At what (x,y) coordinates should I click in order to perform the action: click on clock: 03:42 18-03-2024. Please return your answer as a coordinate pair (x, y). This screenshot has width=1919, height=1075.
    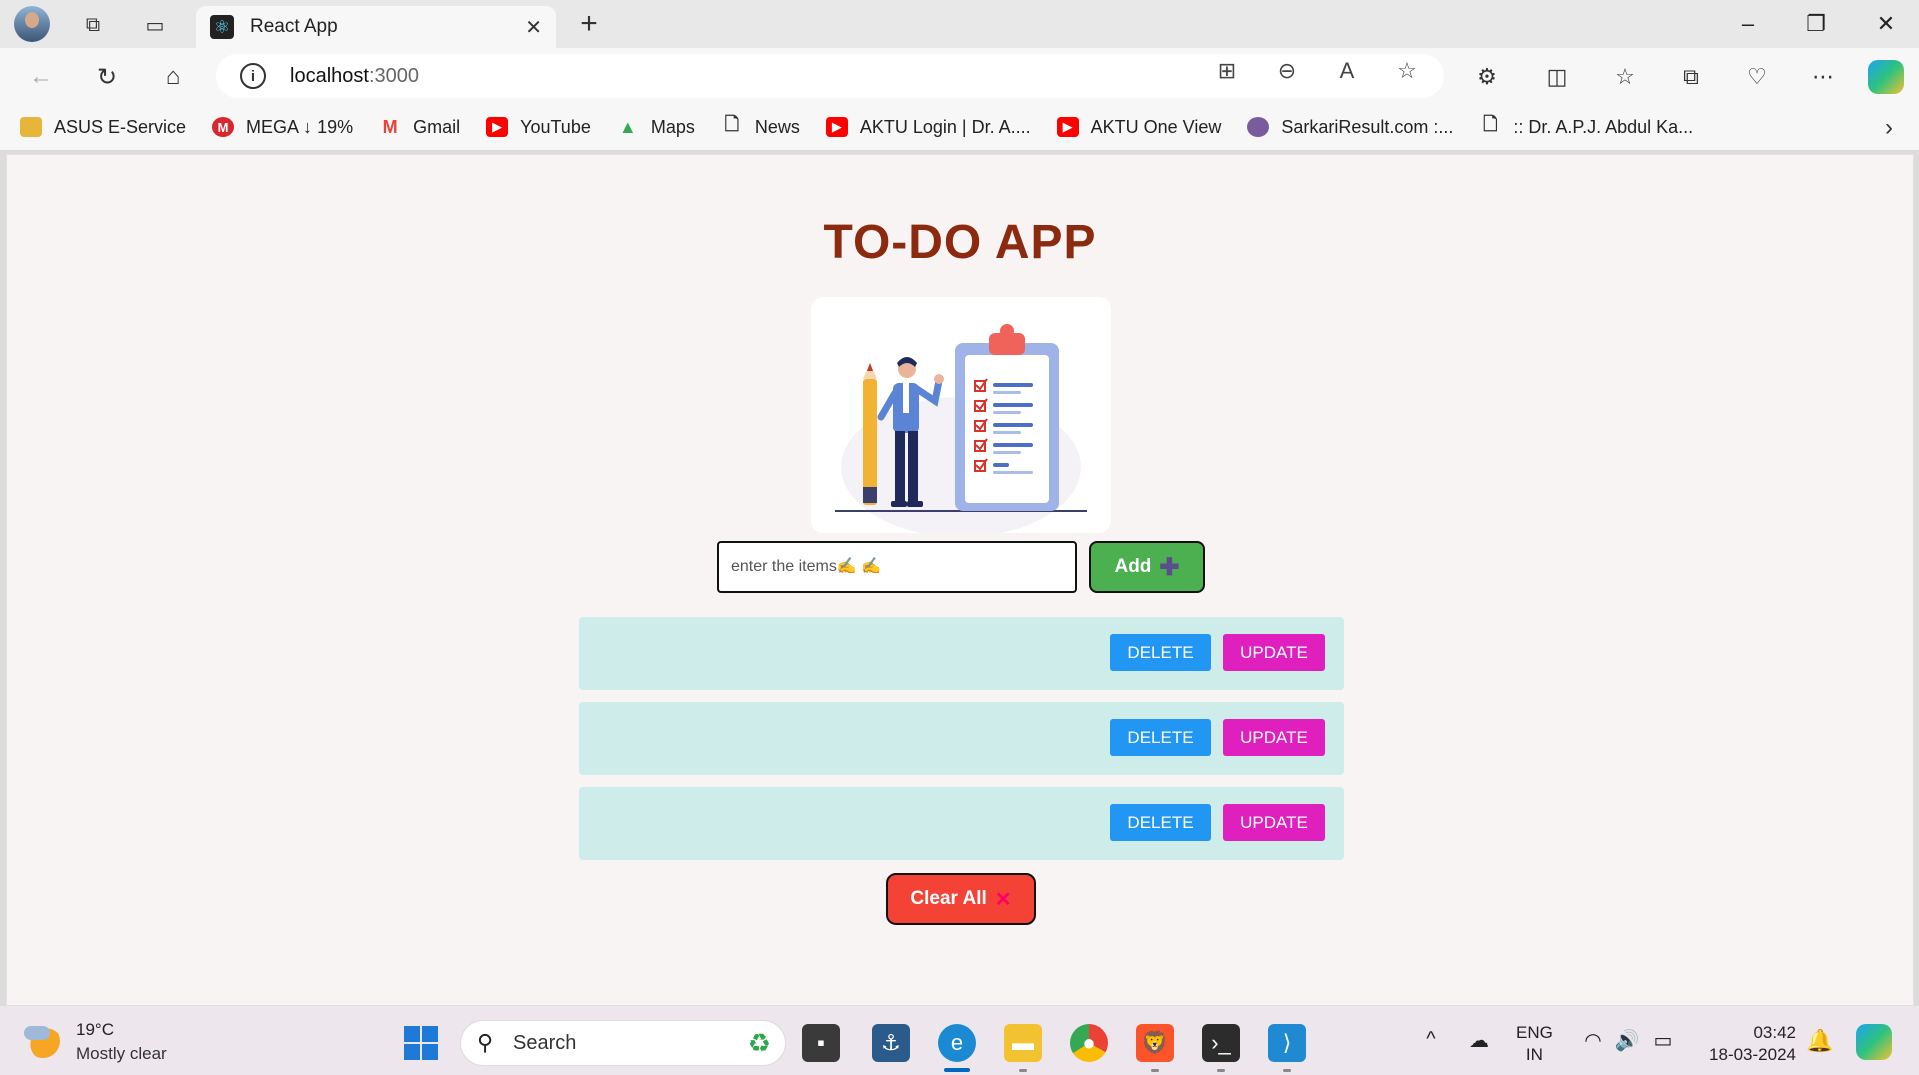
    Looking at the image, I should click on (1746, 1044).